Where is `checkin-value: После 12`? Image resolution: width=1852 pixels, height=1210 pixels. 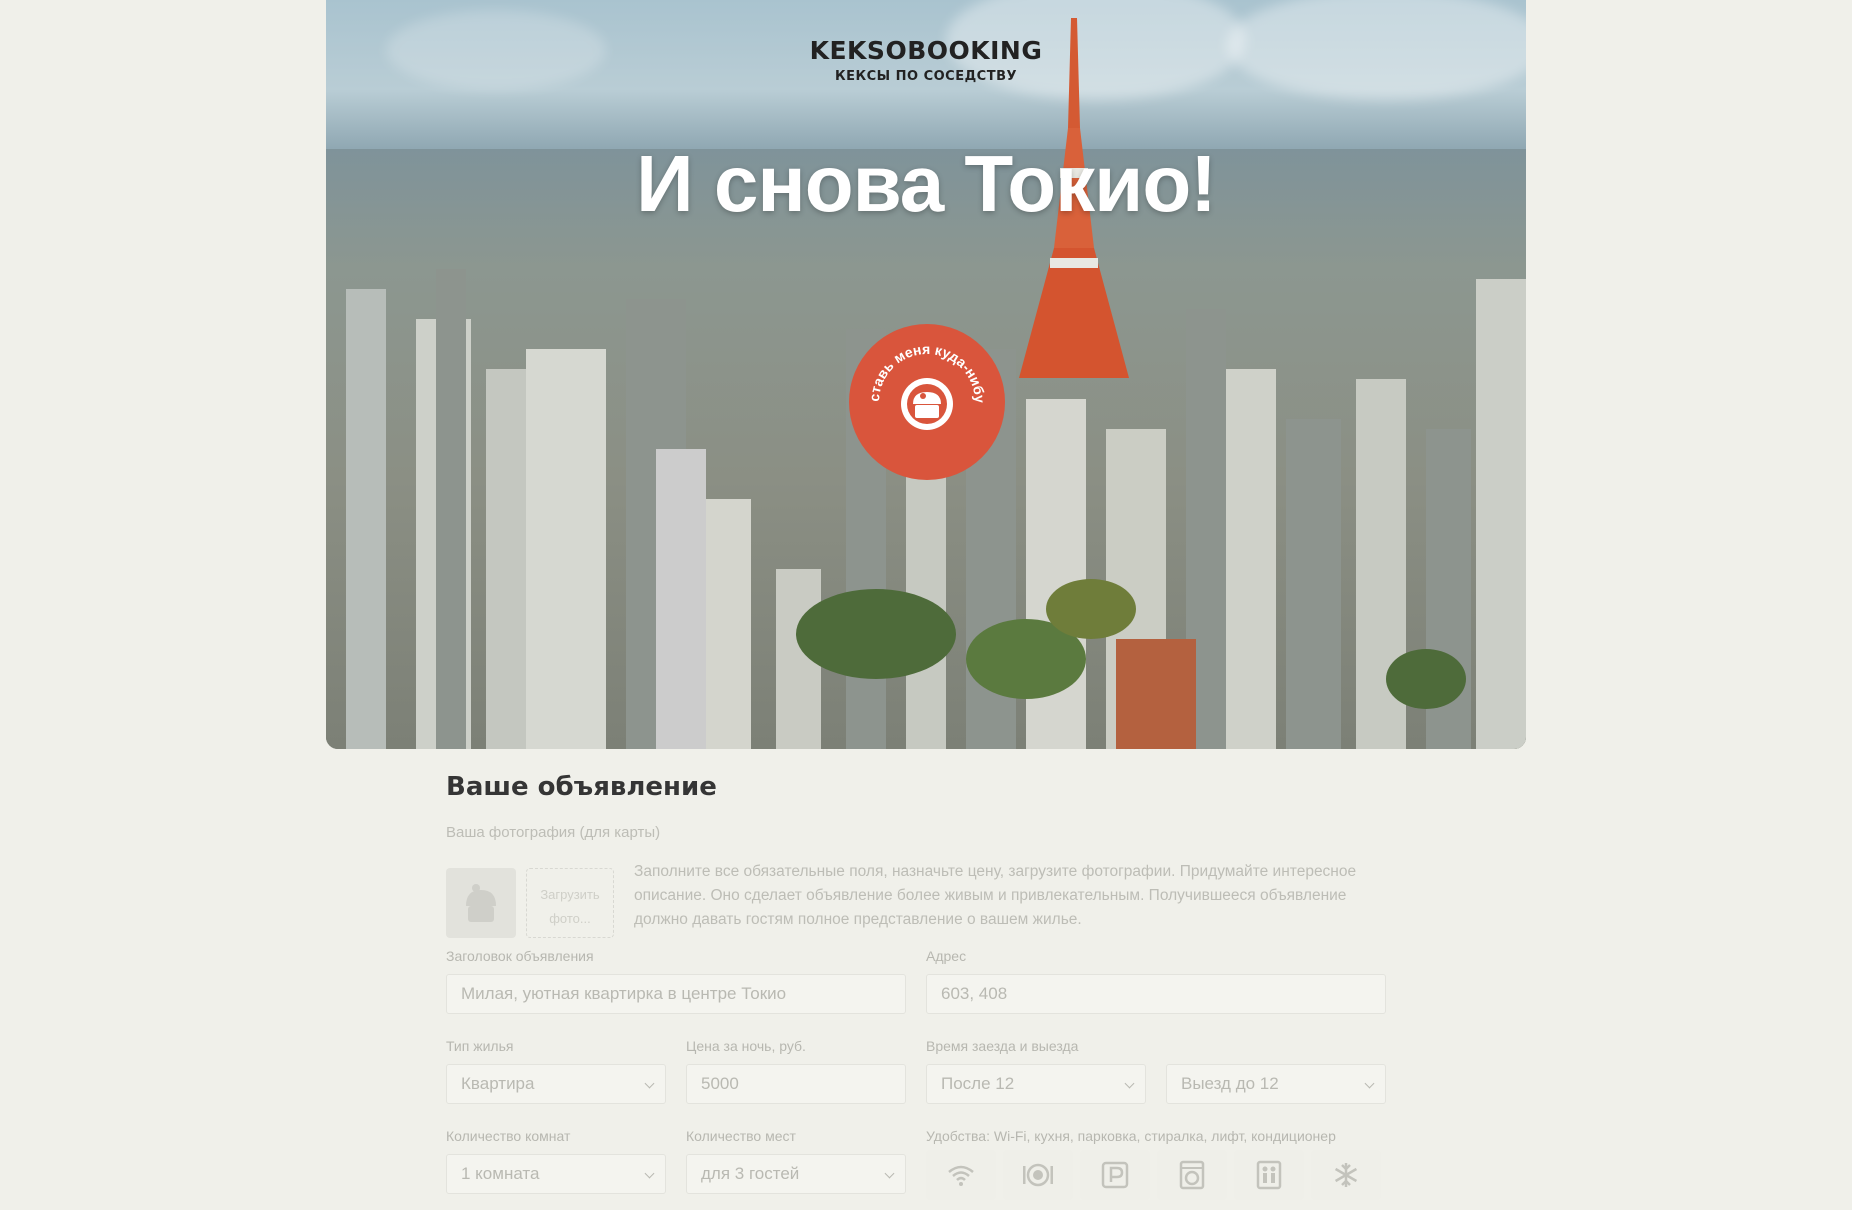 checkin-value: После 12 is located at coordinates (978, 1083).